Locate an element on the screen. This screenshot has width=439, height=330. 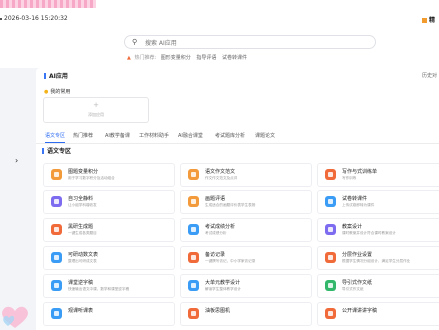
history-link: 历史对 is located at coordinates (429, 75).